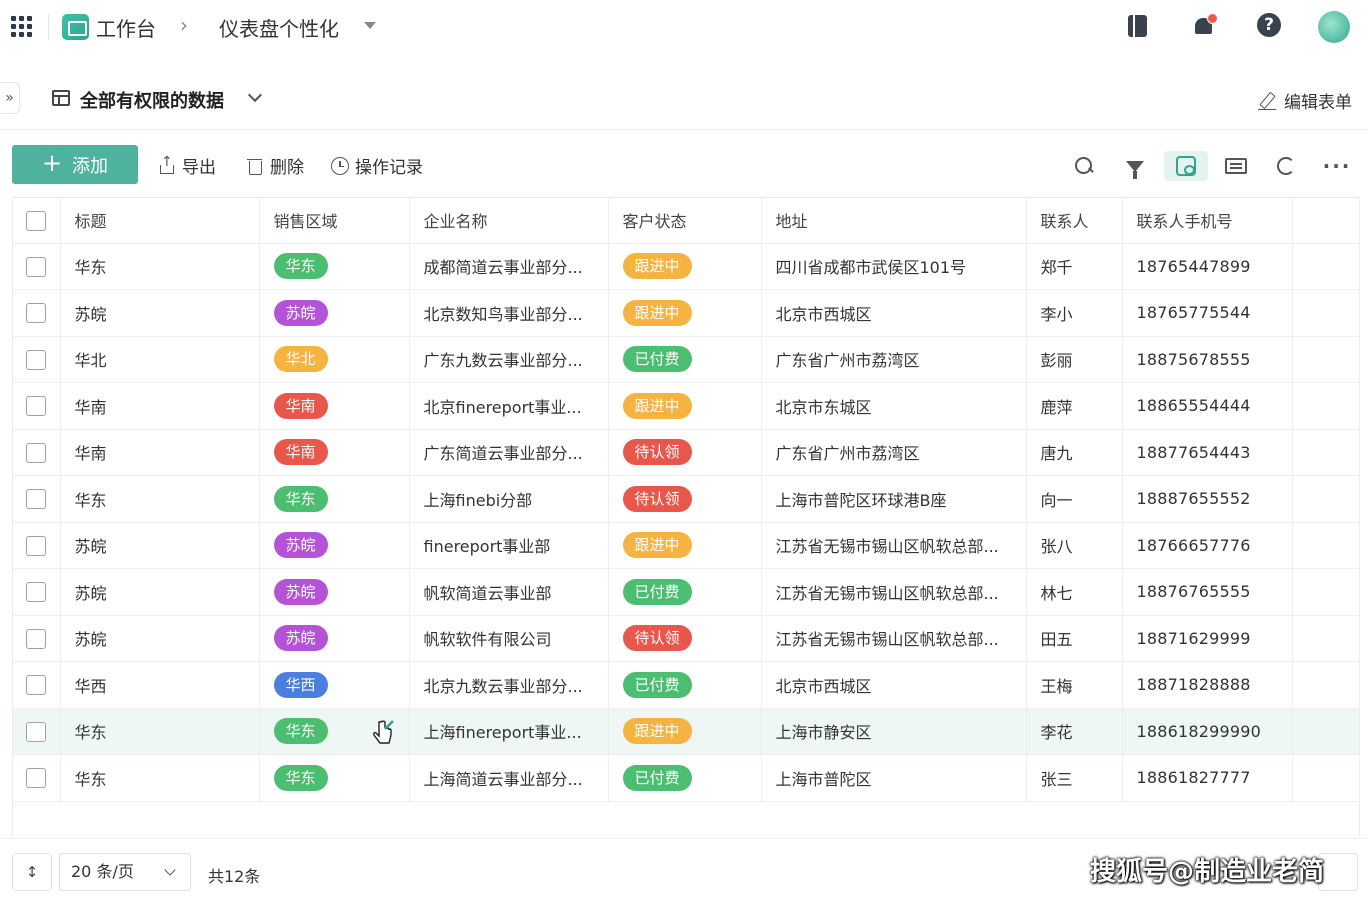 The height and width of the screenshot is (898, 1368). Describe the element at coordinates (686, 313) in the screenshot. I see `table-row: 苏皖 苏皖 北京数知鸟事业部分... 跟进中 北京市西城区 李小 18765775544` at that location.